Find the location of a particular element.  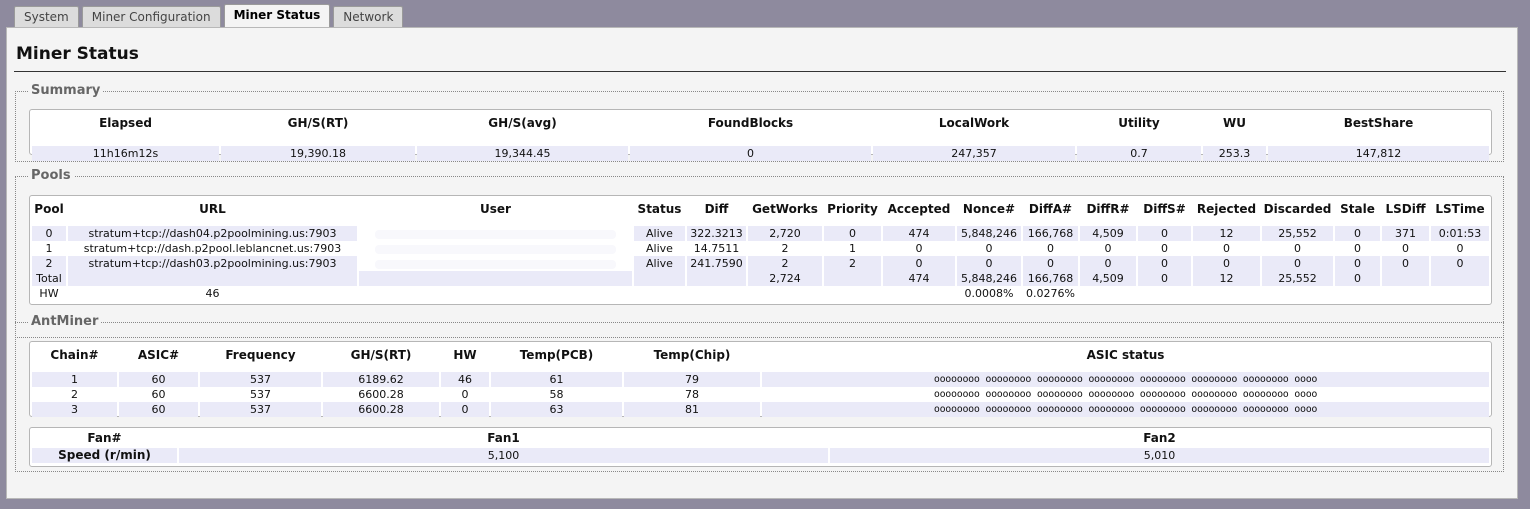

pool-cell-pool: 2 is located at coordinates (49, 263).